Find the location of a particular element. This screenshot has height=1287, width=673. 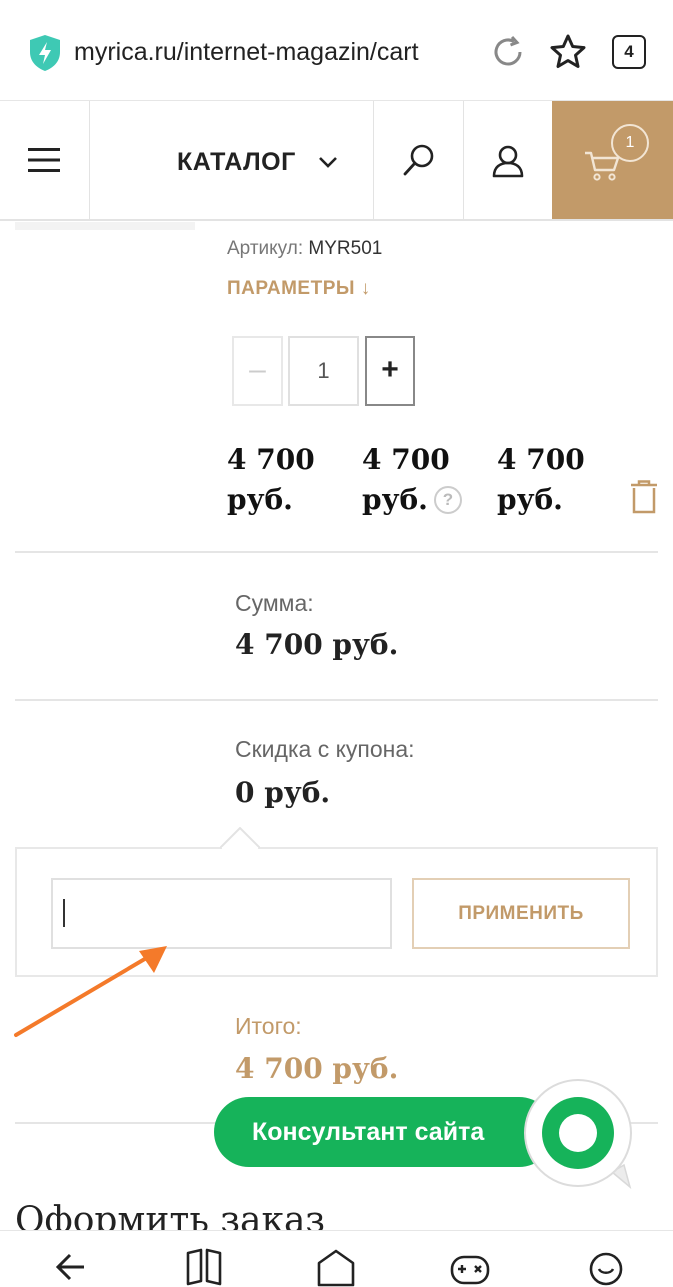

text-cursor is located at coordinates (64, 913).